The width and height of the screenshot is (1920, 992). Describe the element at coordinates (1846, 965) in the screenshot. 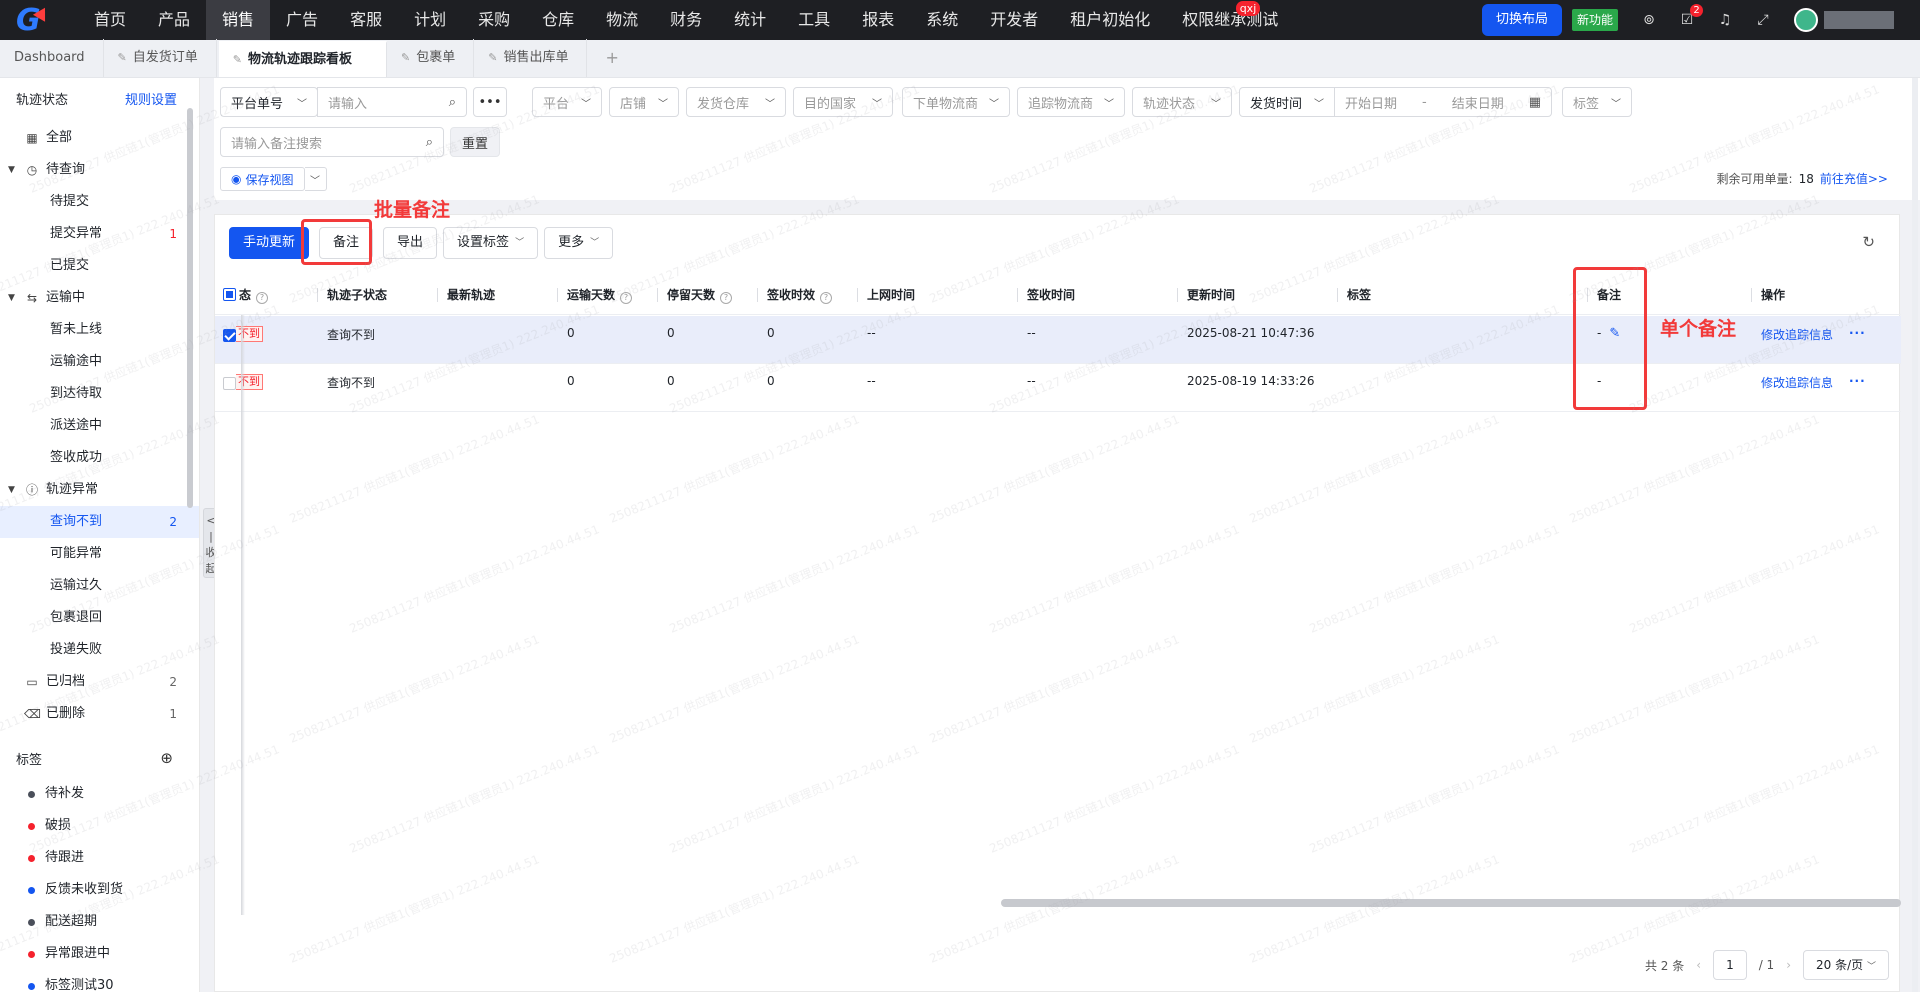

I see `page-size-select: 20 条/页 ﹀` at that location.